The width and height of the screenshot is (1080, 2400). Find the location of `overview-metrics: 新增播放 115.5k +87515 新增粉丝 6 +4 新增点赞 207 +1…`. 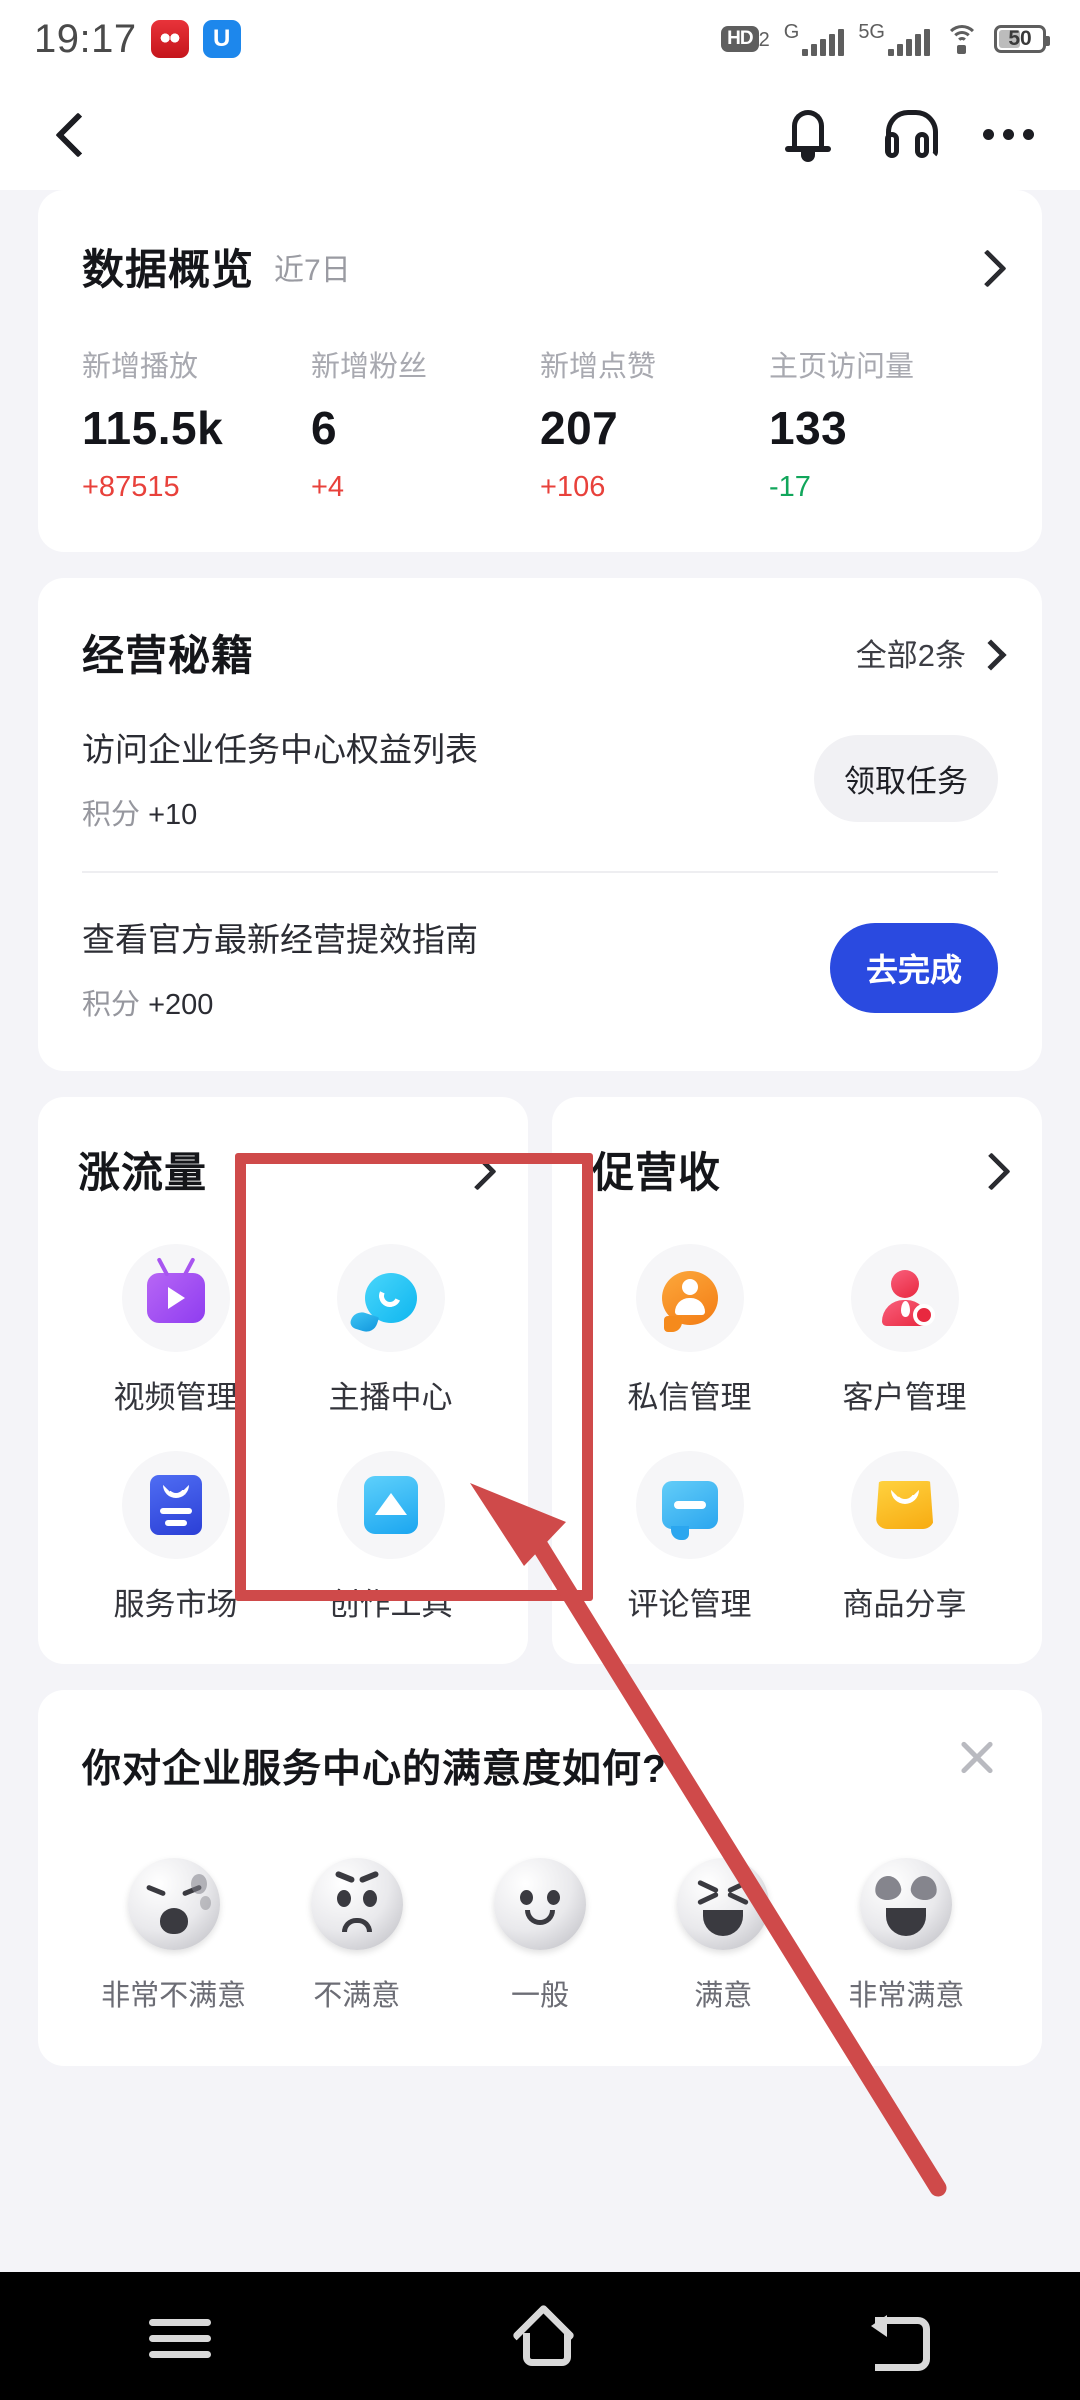

overview-metrics: 新增播放 115.5k +87515 新增粉丝 6 +4 新增点赞 207 +1… is located at coordinates (540, 423).